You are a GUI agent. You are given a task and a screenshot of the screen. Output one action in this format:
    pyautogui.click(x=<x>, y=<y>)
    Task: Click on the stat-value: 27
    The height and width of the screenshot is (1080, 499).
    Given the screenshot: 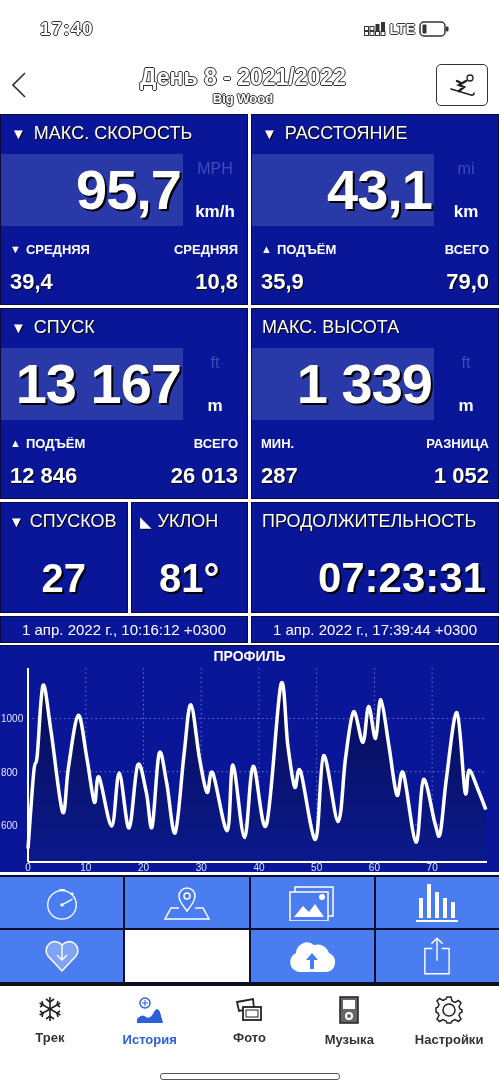 What is the action you would take?
    pyautogui.click(x=63, y=578)
    